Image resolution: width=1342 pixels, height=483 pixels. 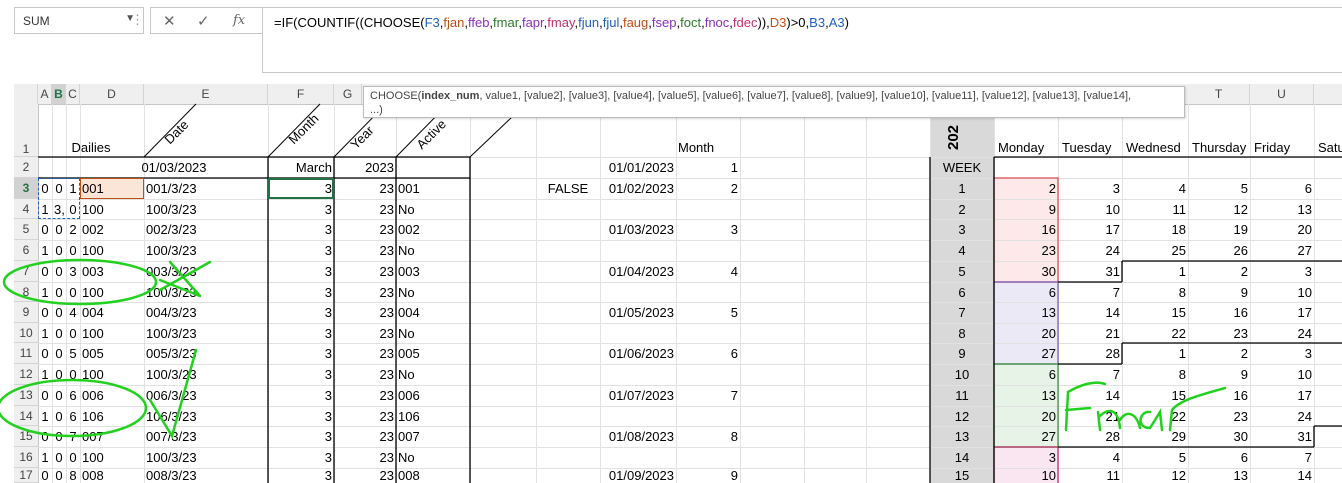 I want to click on tooltip-arg-index-num: index_num, so click(x=450, y=96).